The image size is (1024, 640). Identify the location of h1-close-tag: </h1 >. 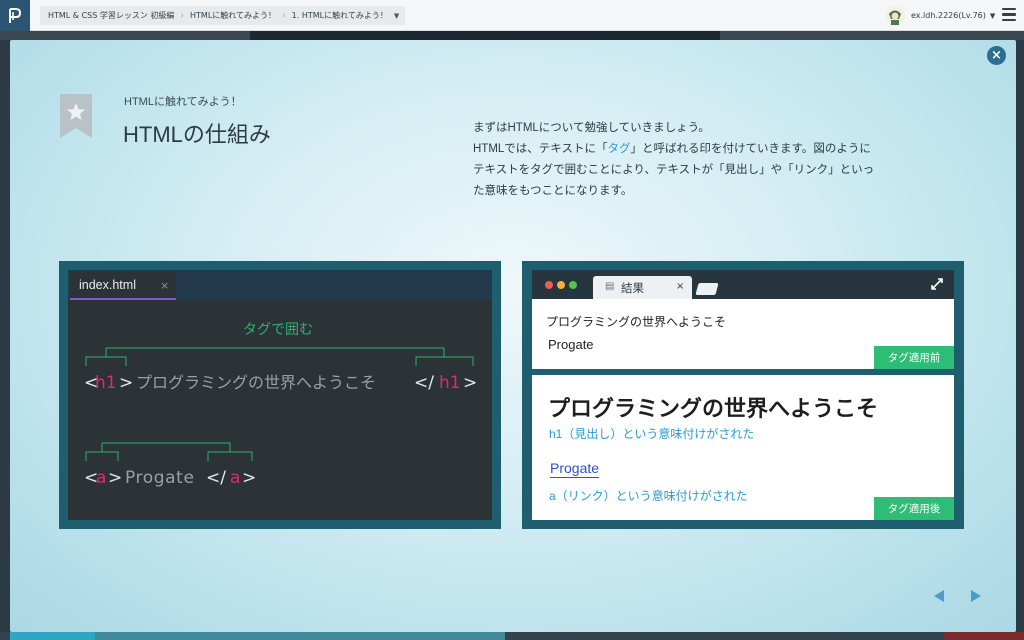
(445, 383).